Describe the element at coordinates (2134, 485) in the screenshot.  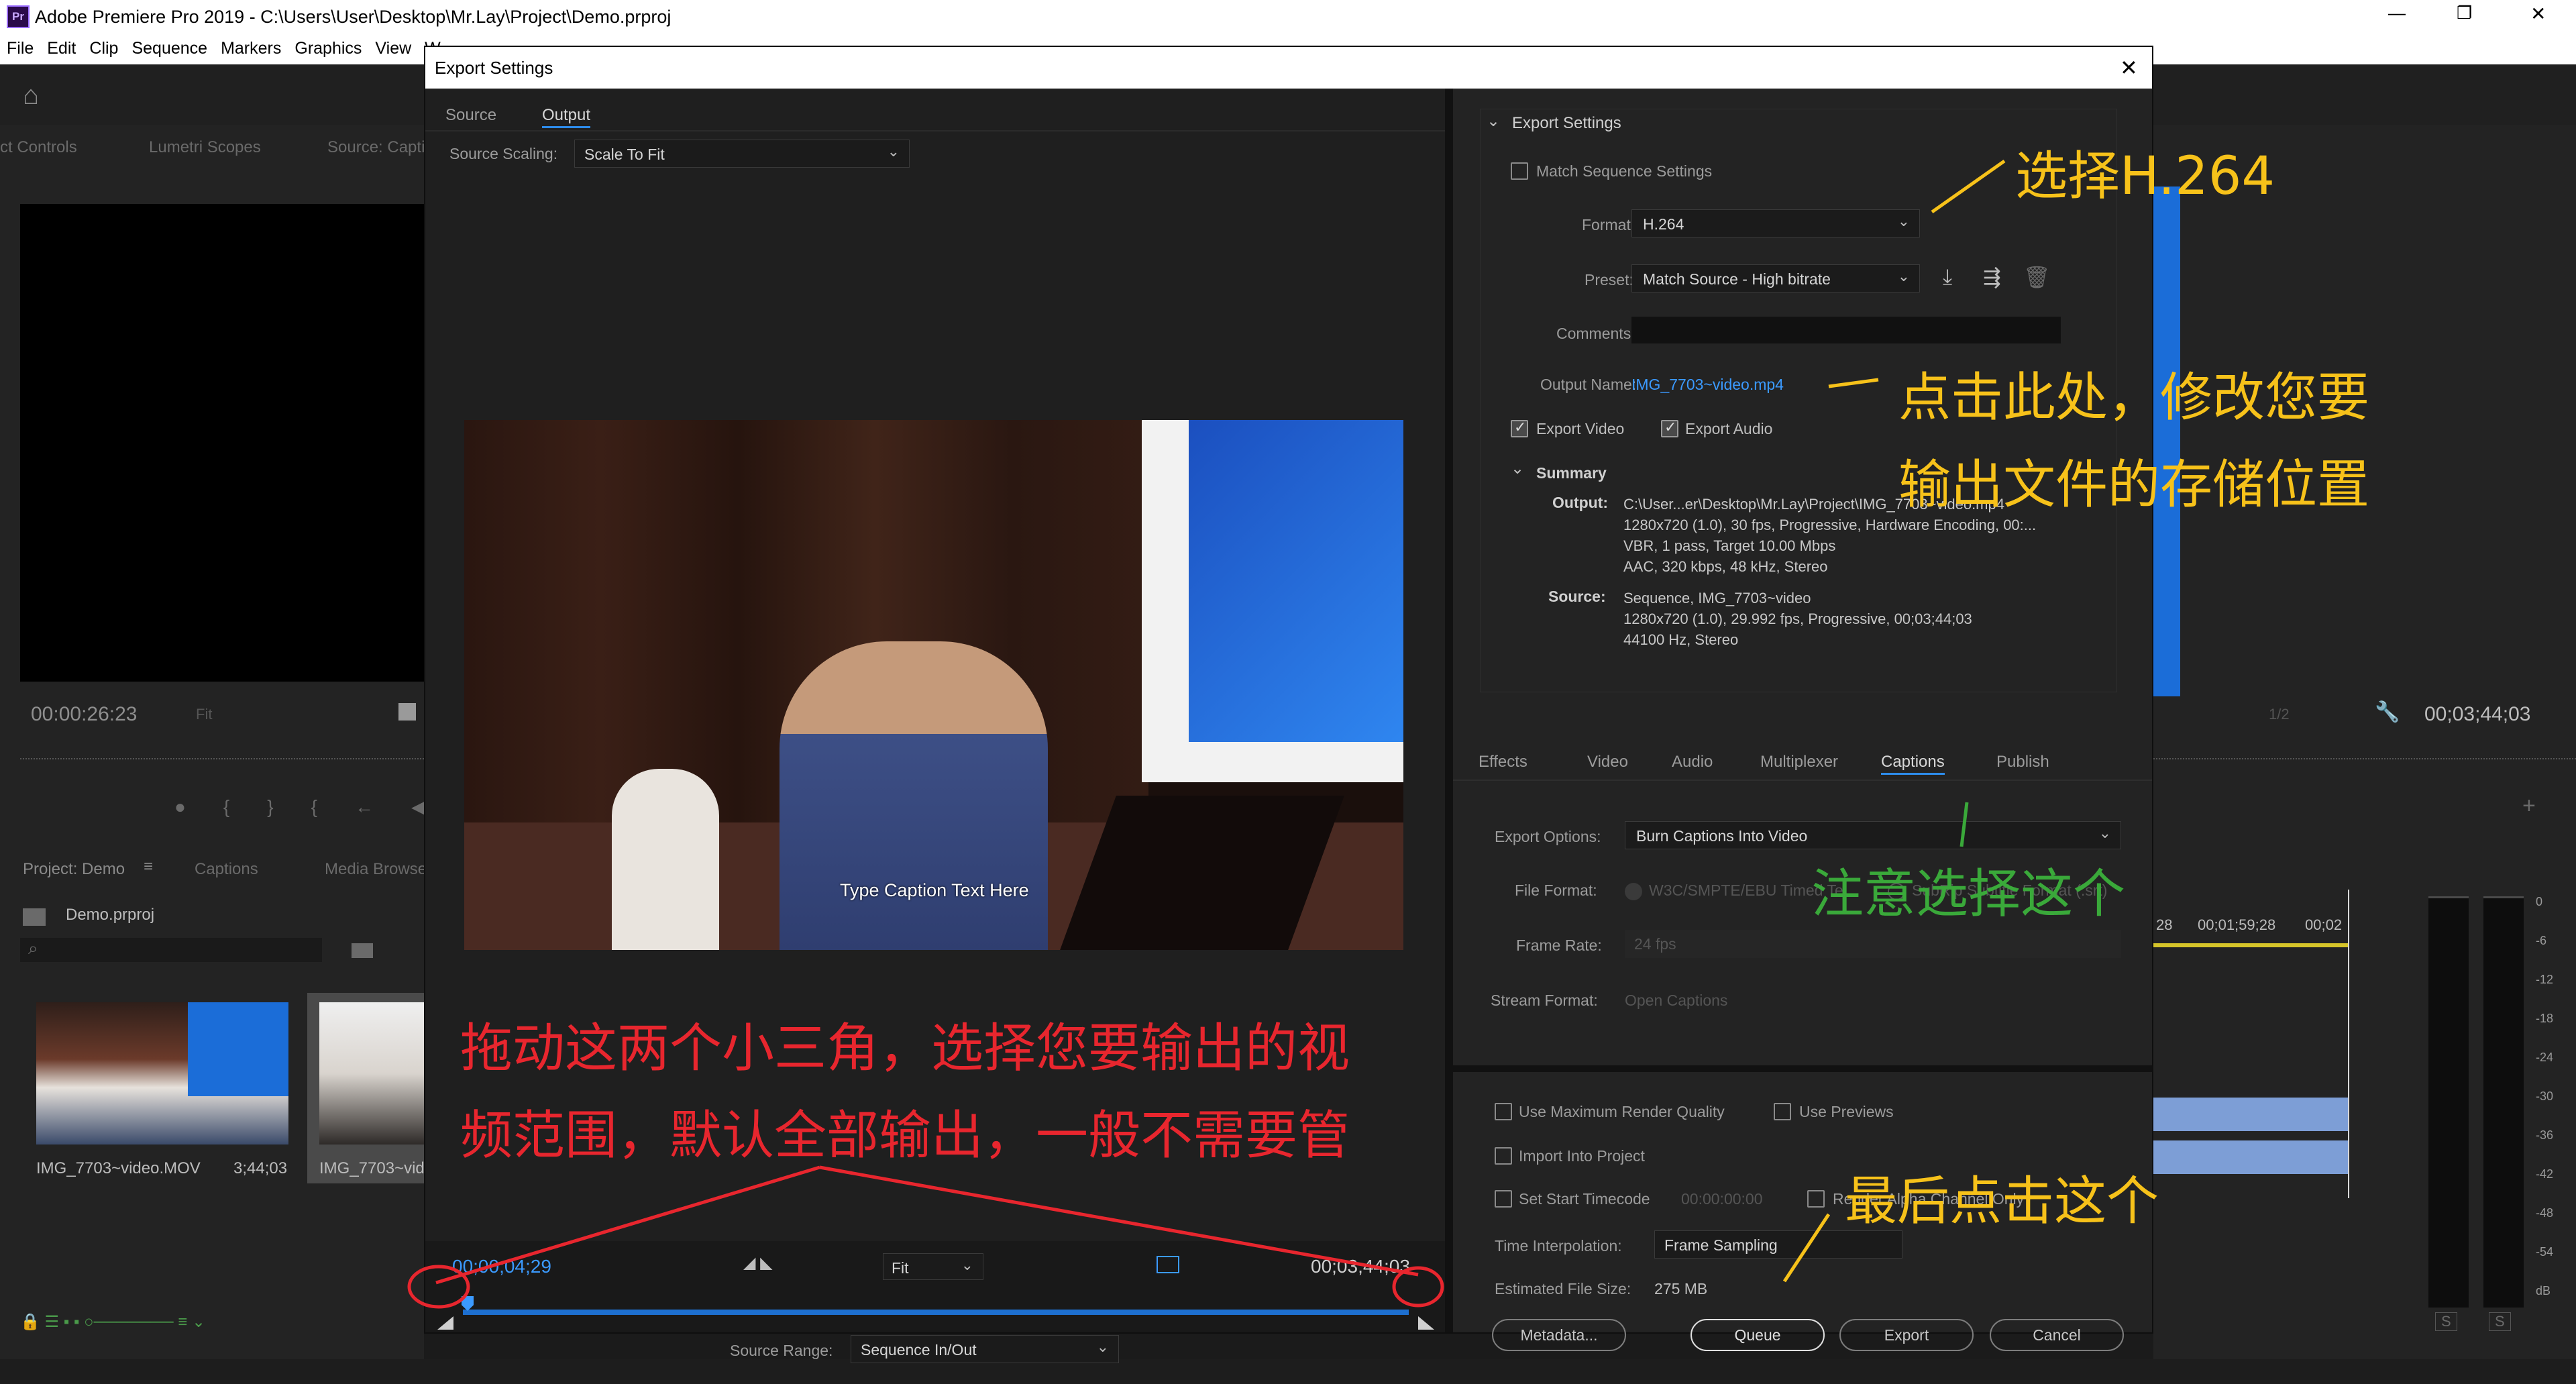
I see `annotation-click-here-line2: 输出文件的存储位置` at that location.